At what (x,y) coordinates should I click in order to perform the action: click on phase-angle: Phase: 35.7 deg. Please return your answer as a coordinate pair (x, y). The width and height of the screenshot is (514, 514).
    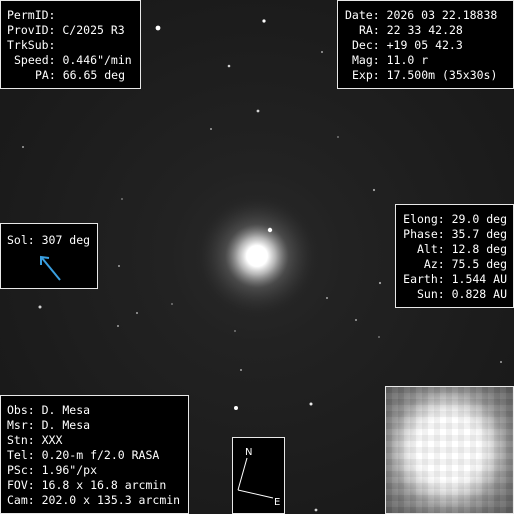
    Looking at the image, I should click on (455, 234).